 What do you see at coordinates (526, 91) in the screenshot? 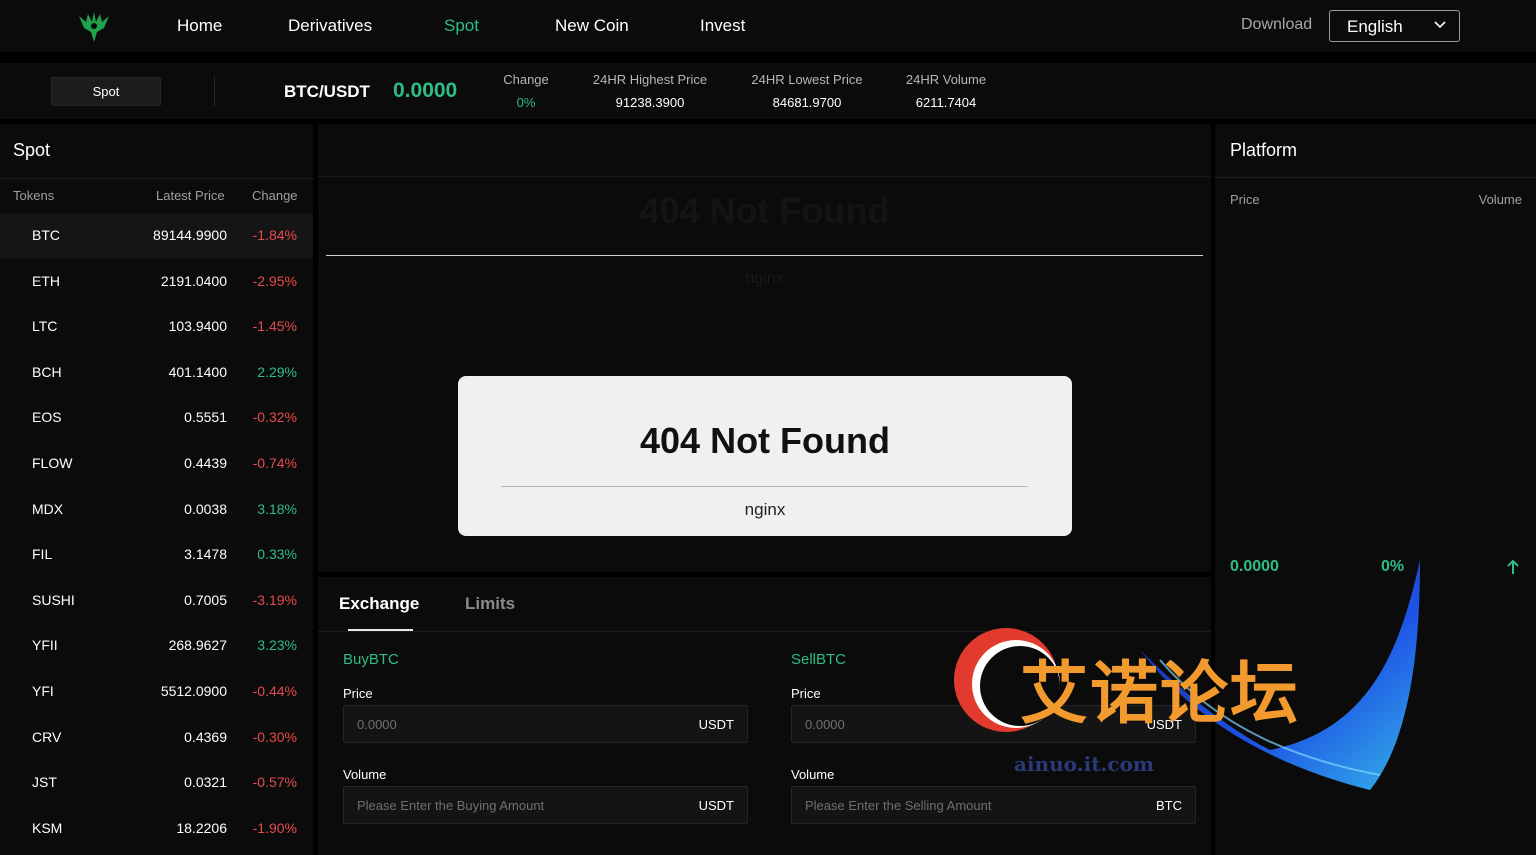
I see `stat-change: Change 0%` at bounding box center [526, 91].